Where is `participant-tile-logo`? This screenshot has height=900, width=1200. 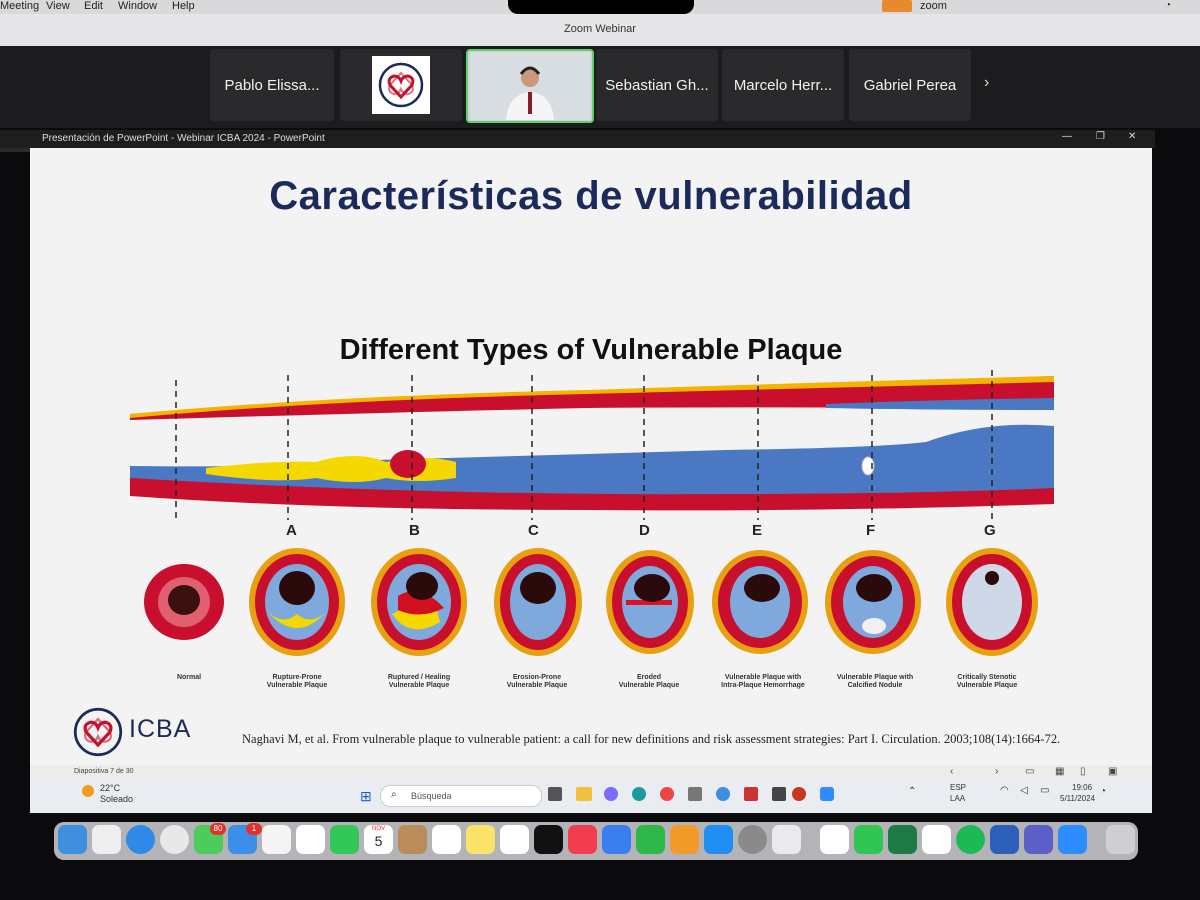 participant-tile-logo is located at coordinates (401, 85).